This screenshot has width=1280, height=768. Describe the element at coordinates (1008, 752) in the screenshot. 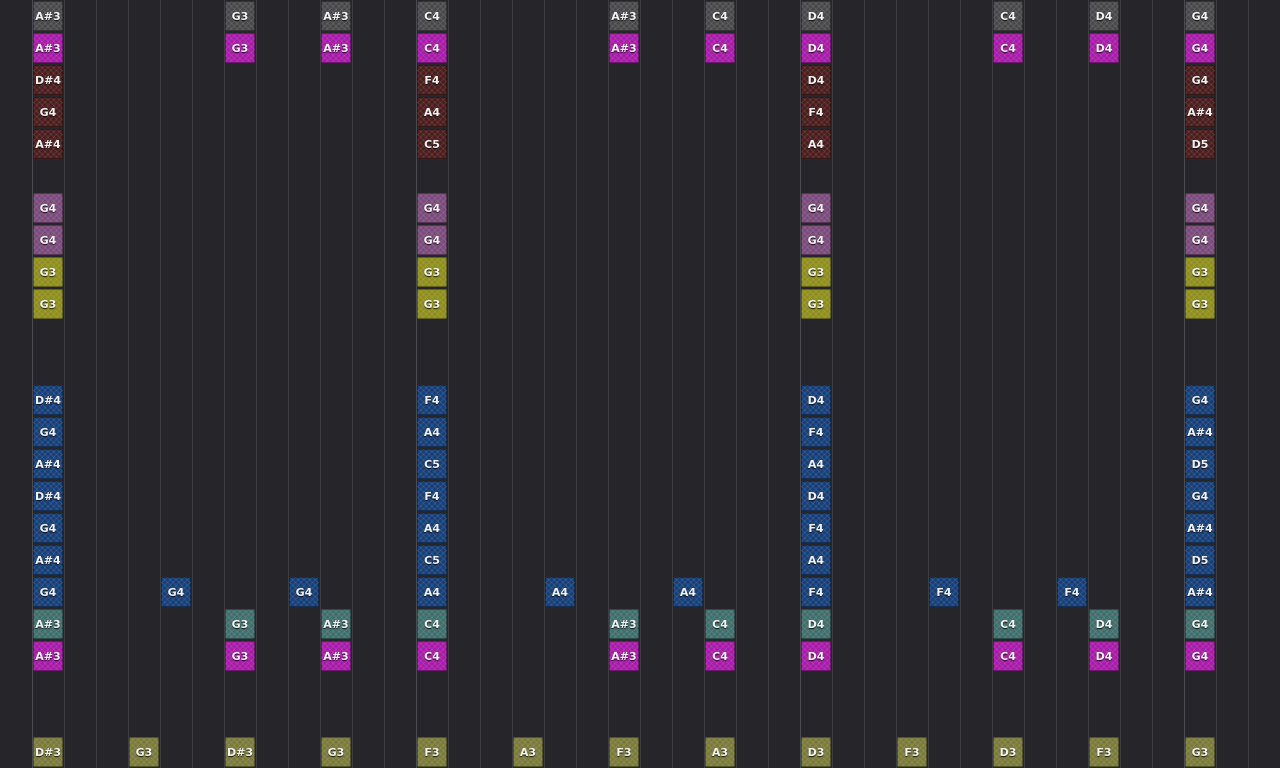

I see `note-cell-khaki: D3` at that location.